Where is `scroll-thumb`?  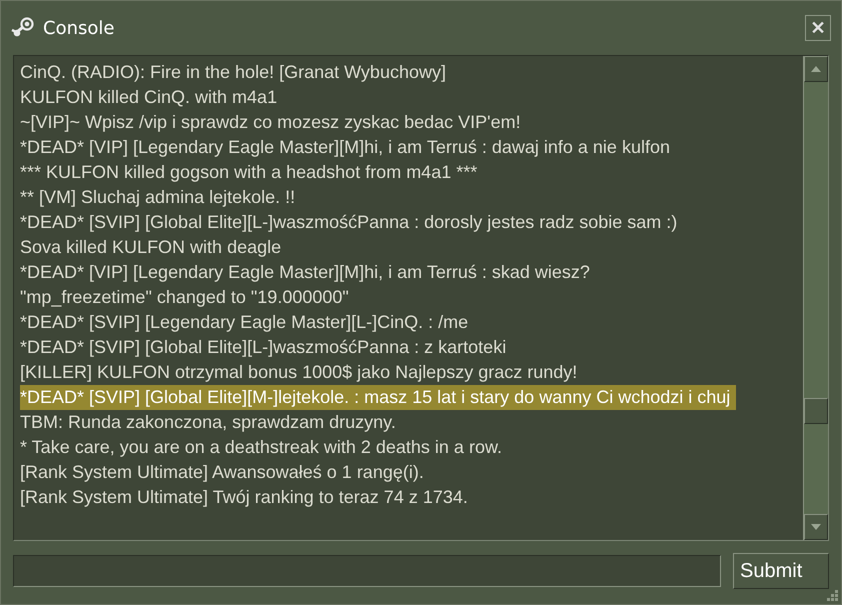 scroll-thumb is located at coordinates (816, 411).